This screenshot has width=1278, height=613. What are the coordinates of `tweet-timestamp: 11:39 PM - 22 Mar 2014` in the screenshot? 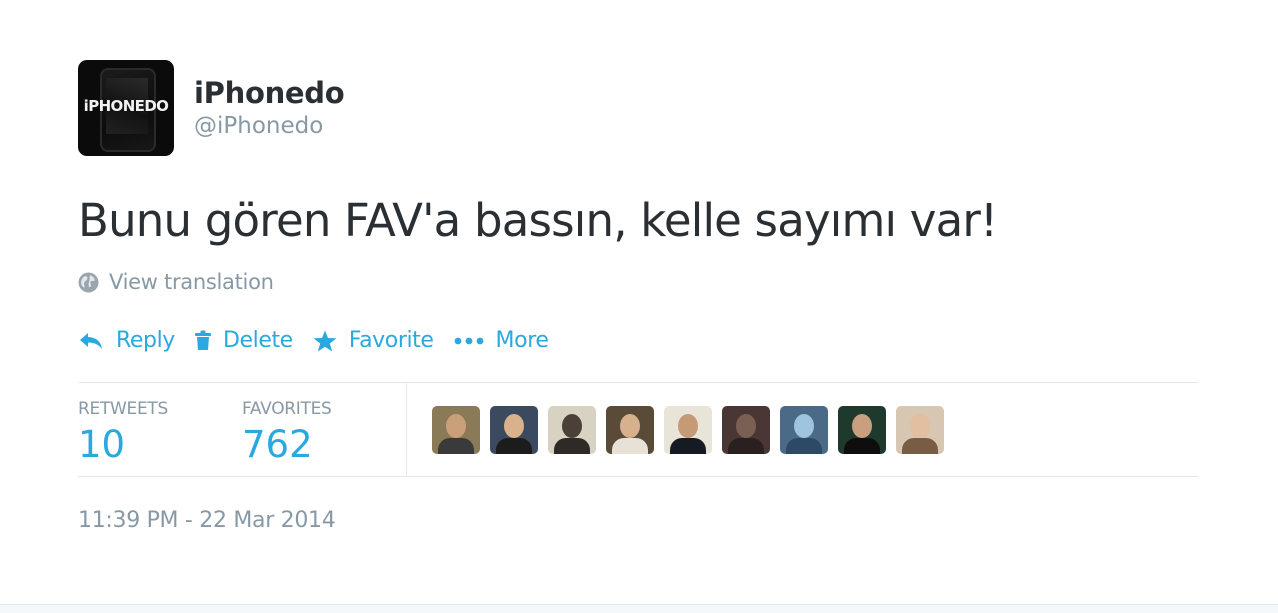 It's located at (207, 520).